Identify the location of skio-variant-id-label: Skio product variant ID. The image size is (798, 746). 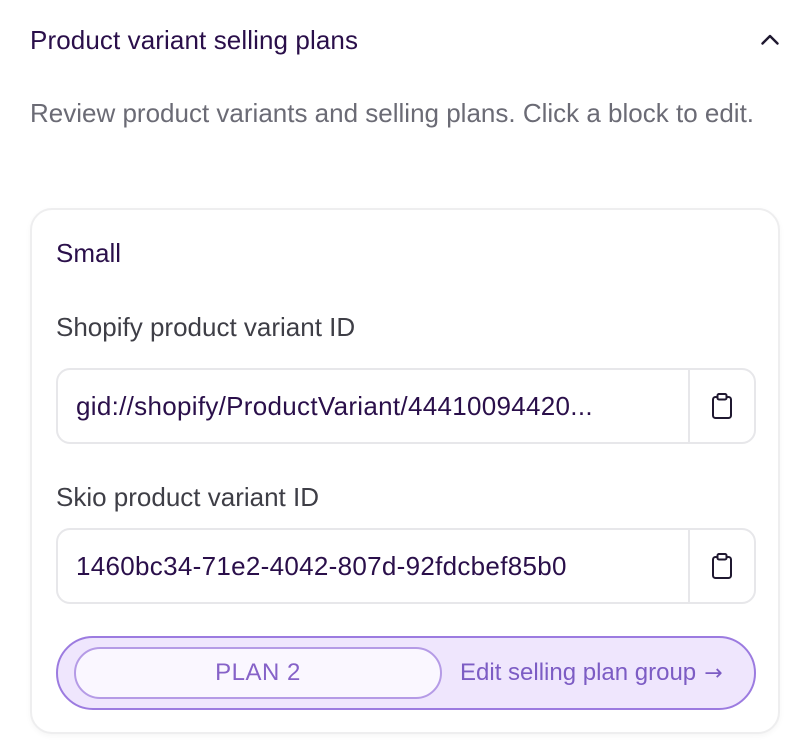
(188, 497).